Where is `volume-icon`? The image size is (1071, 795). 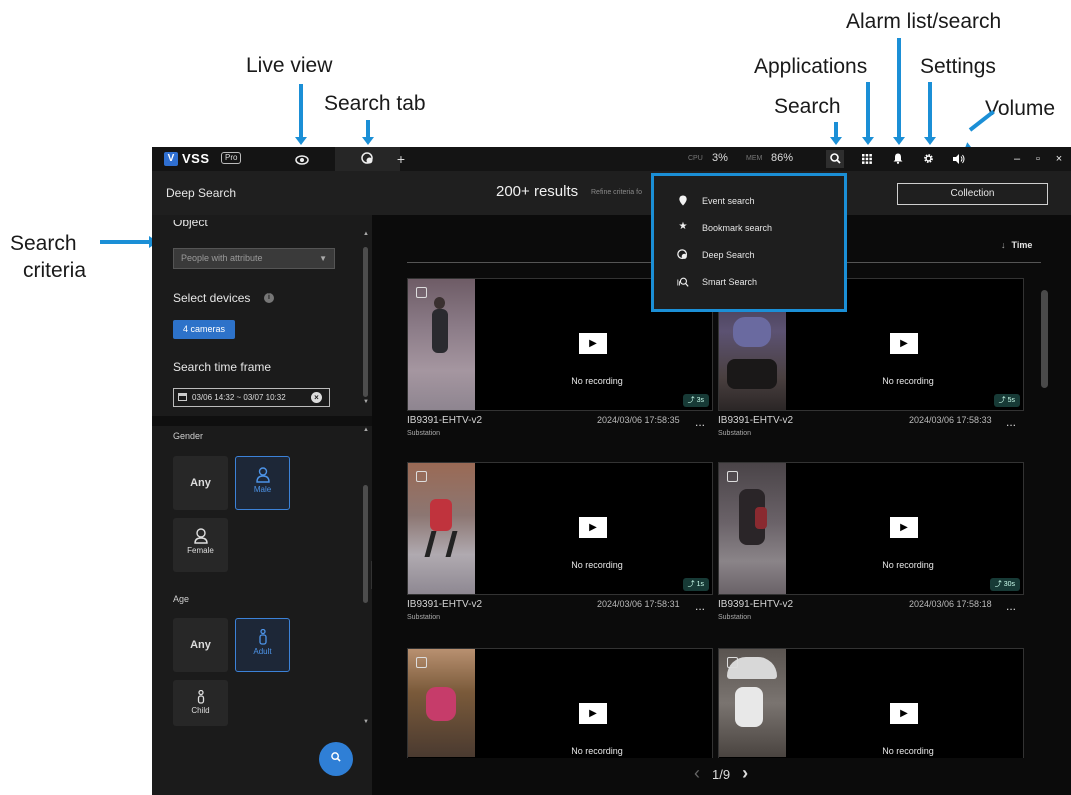 volume-icon is located at coordinates (959, 159).